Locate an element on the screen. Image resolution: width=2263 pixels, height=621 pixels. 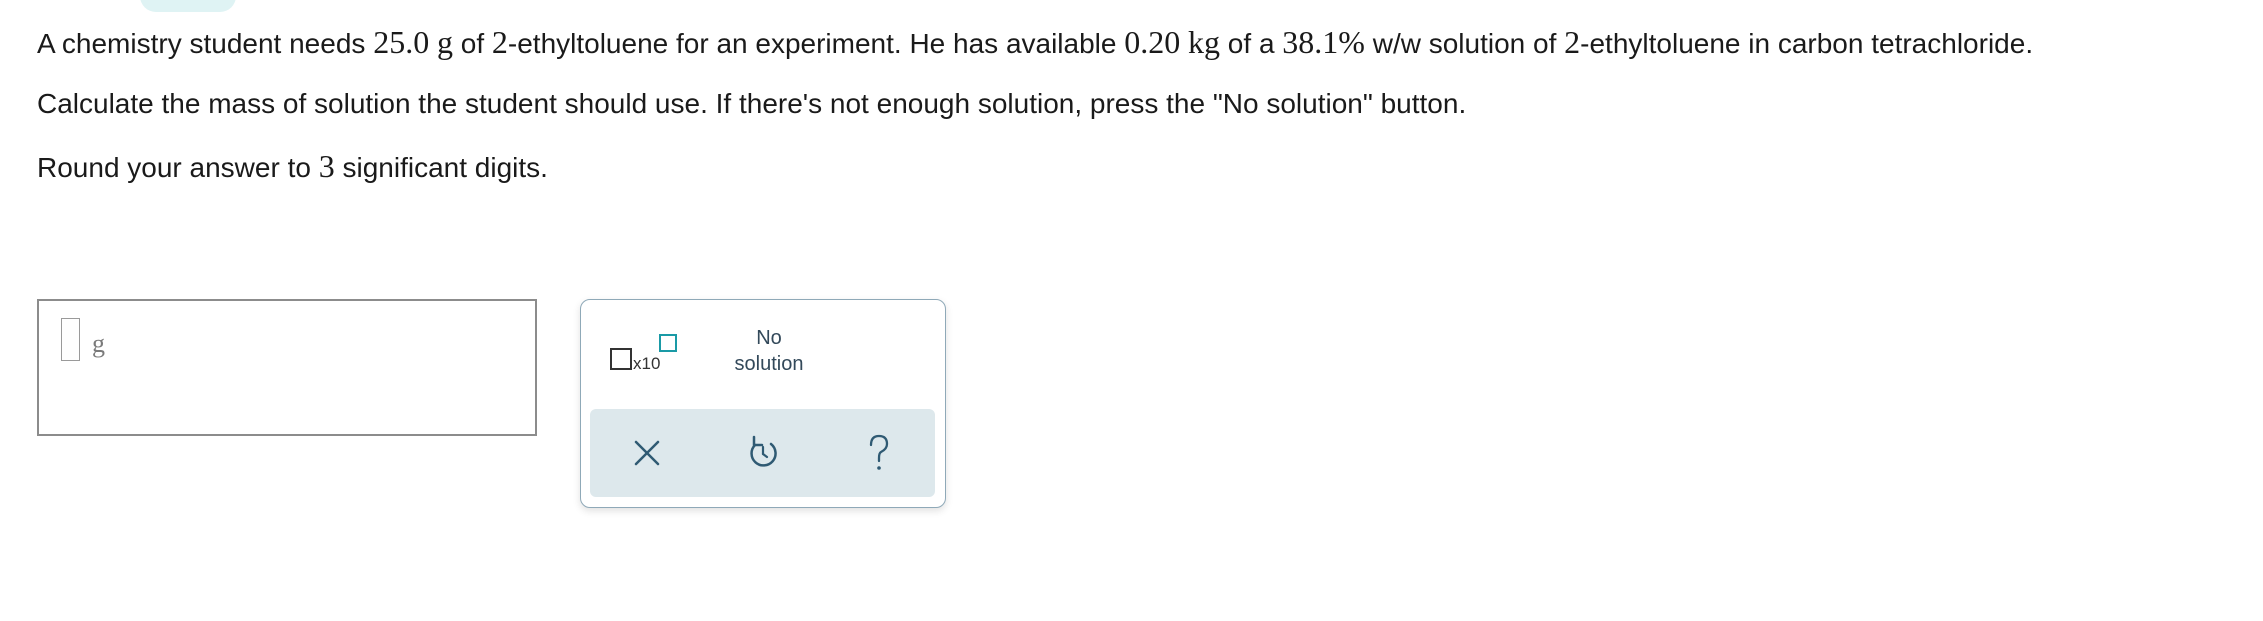
unit-grams: g is located at coordinates (444, 42).